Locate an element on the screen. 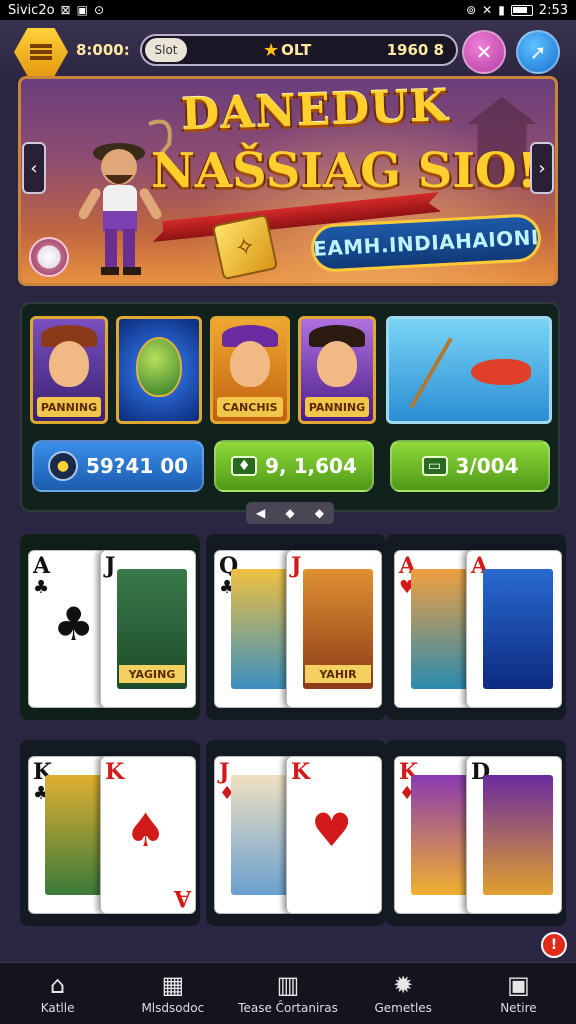 The height and width of the screenshot is (1024, 576). ticket-stat-button: ▭ 3/004 is located at coordinates (470, 466).